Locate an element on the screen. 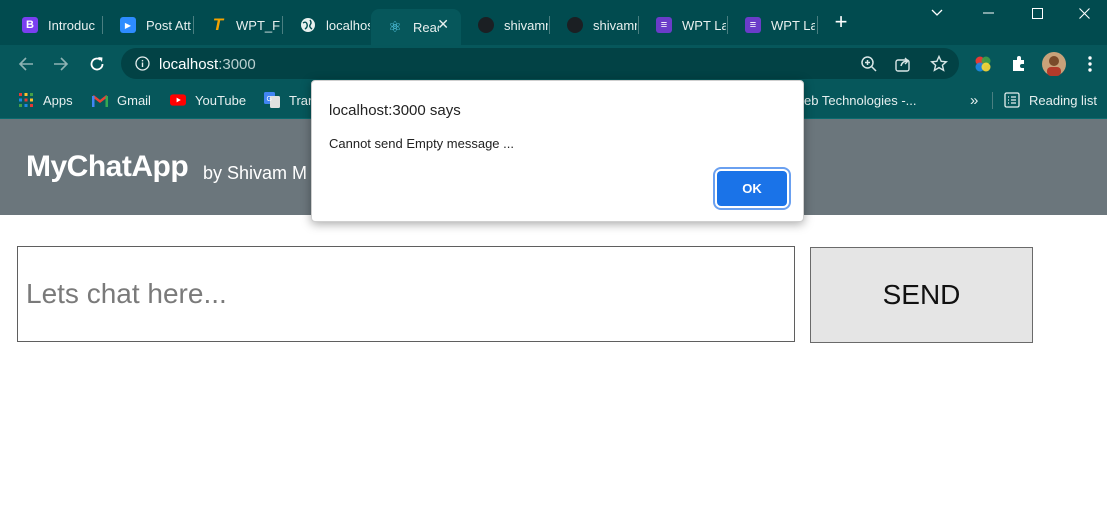 The height and width of the screenshot is (523, 1107). bookmark-gmail: Gmail is located at coordinates (121, 100).